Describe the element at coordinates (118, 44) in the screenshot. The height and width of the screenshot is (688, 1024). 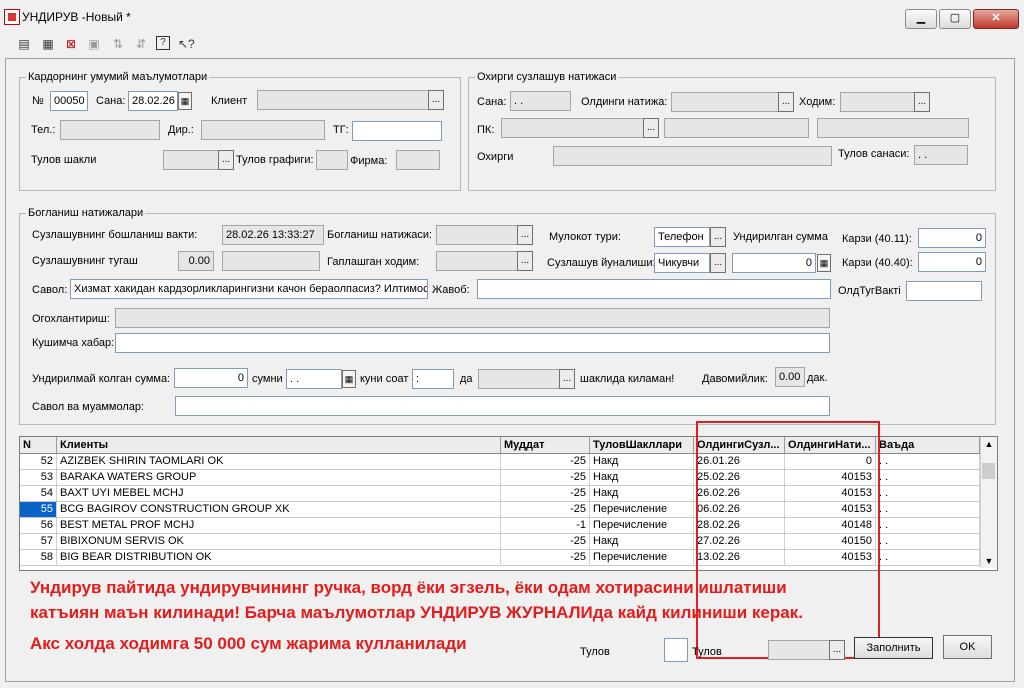
I see `sort-asc-icon: ⇅` at that location.